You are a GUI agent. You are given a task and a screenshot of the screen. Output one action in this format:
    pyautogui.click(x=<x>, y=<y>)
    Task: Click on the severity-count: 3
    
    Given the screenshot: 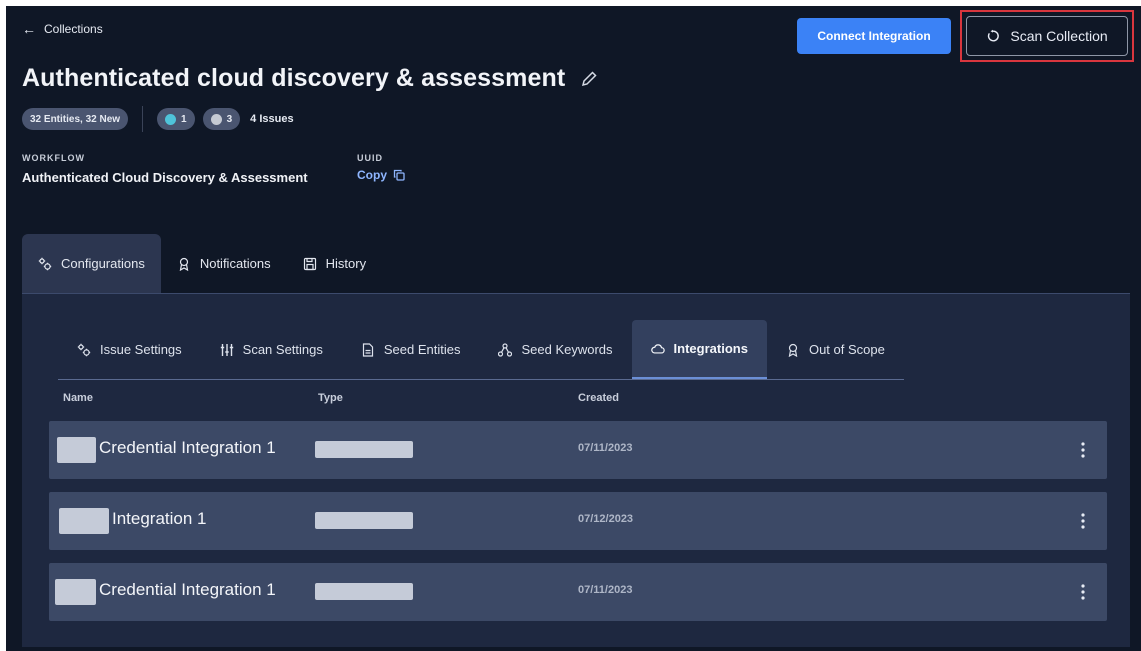 What is the action you would take?
    pyautogui.click(x=229, y=119)
    